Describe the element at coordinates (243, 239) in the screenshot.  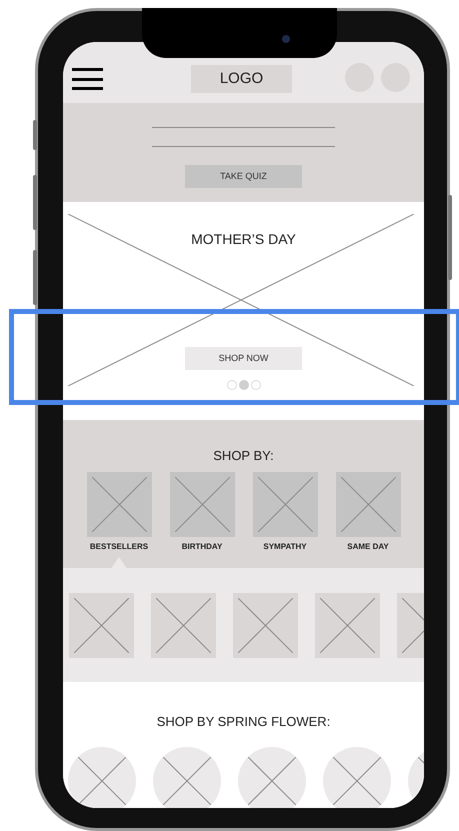
I see `hero-title: MOTHER’S DAY` at that location.